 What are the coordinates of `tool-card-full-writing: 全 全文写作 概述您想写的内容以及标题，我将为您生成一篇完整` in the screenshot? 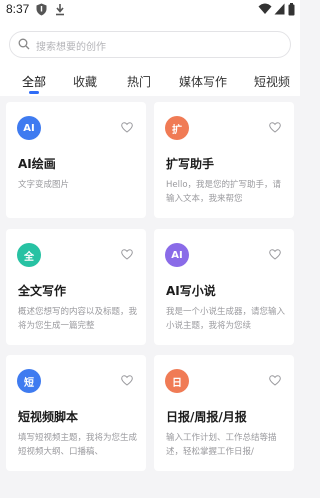 It's located at (76, 287).